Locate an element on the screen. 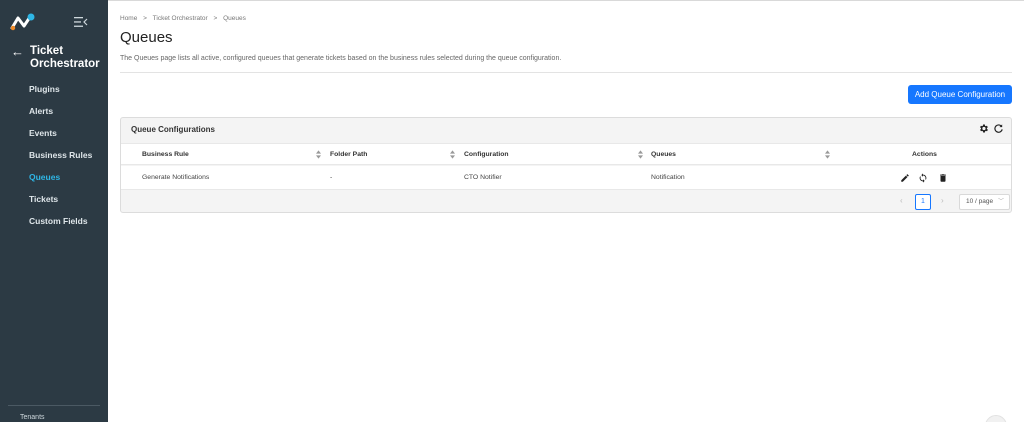  sidebar-divider is located at coordinates (54, 405).